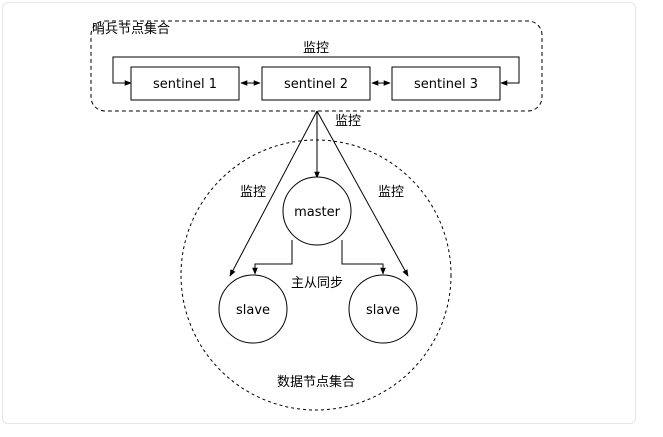 The height and width of the screenshot is (437, 663). Describe the element at coordinates (272, 257) in the screenshot. I see `replication-to-slave-left` at that location.